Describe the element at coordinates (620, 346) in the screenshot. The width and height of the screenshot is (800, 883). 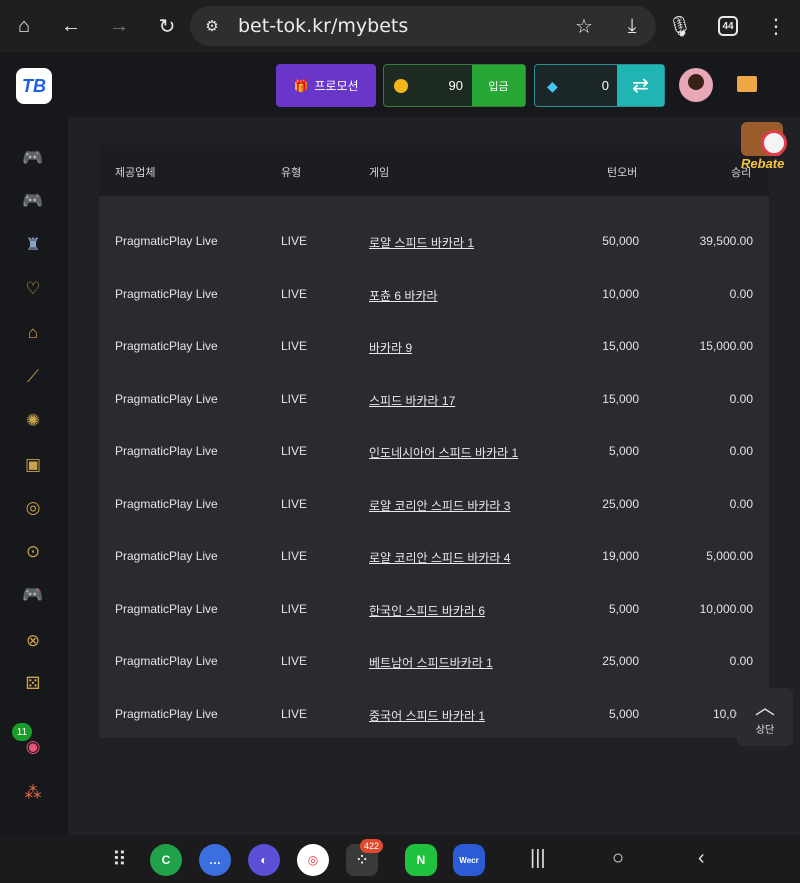
I see `turnover-cell: 15,000` at that location.